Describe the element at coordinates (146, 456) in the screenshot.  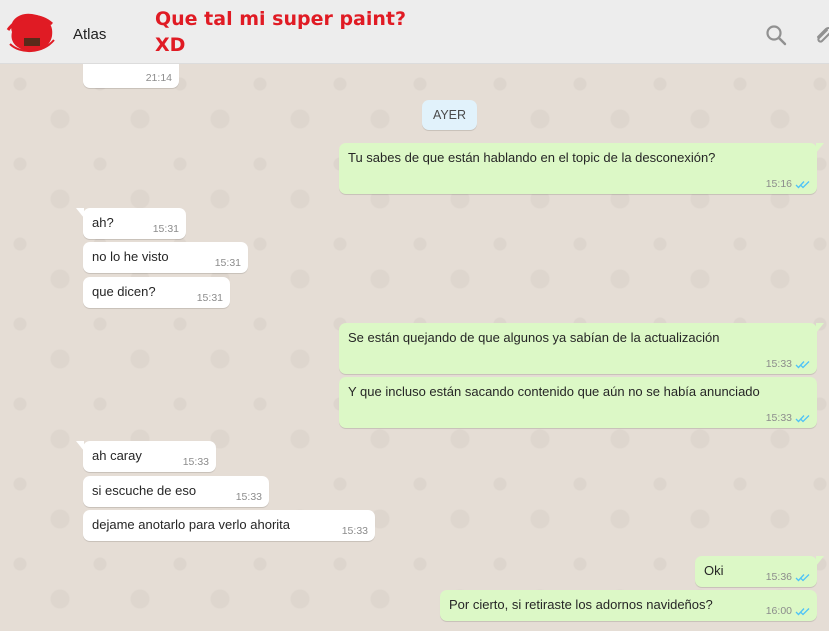
I see `message-bubble-incoming: ah caray 15:33` at that location.